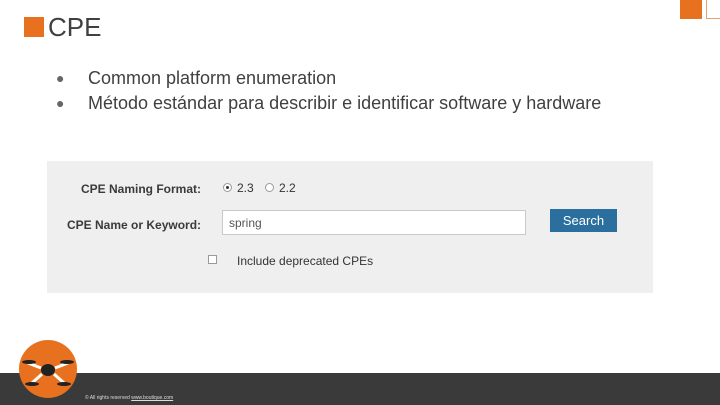 The height and width of the screenshot is (405, 720). What do you see at coordinates (245, 188) in the screenshot?
I see `format-option-2-3-label: 2.3` at bounding box center [245, 188].